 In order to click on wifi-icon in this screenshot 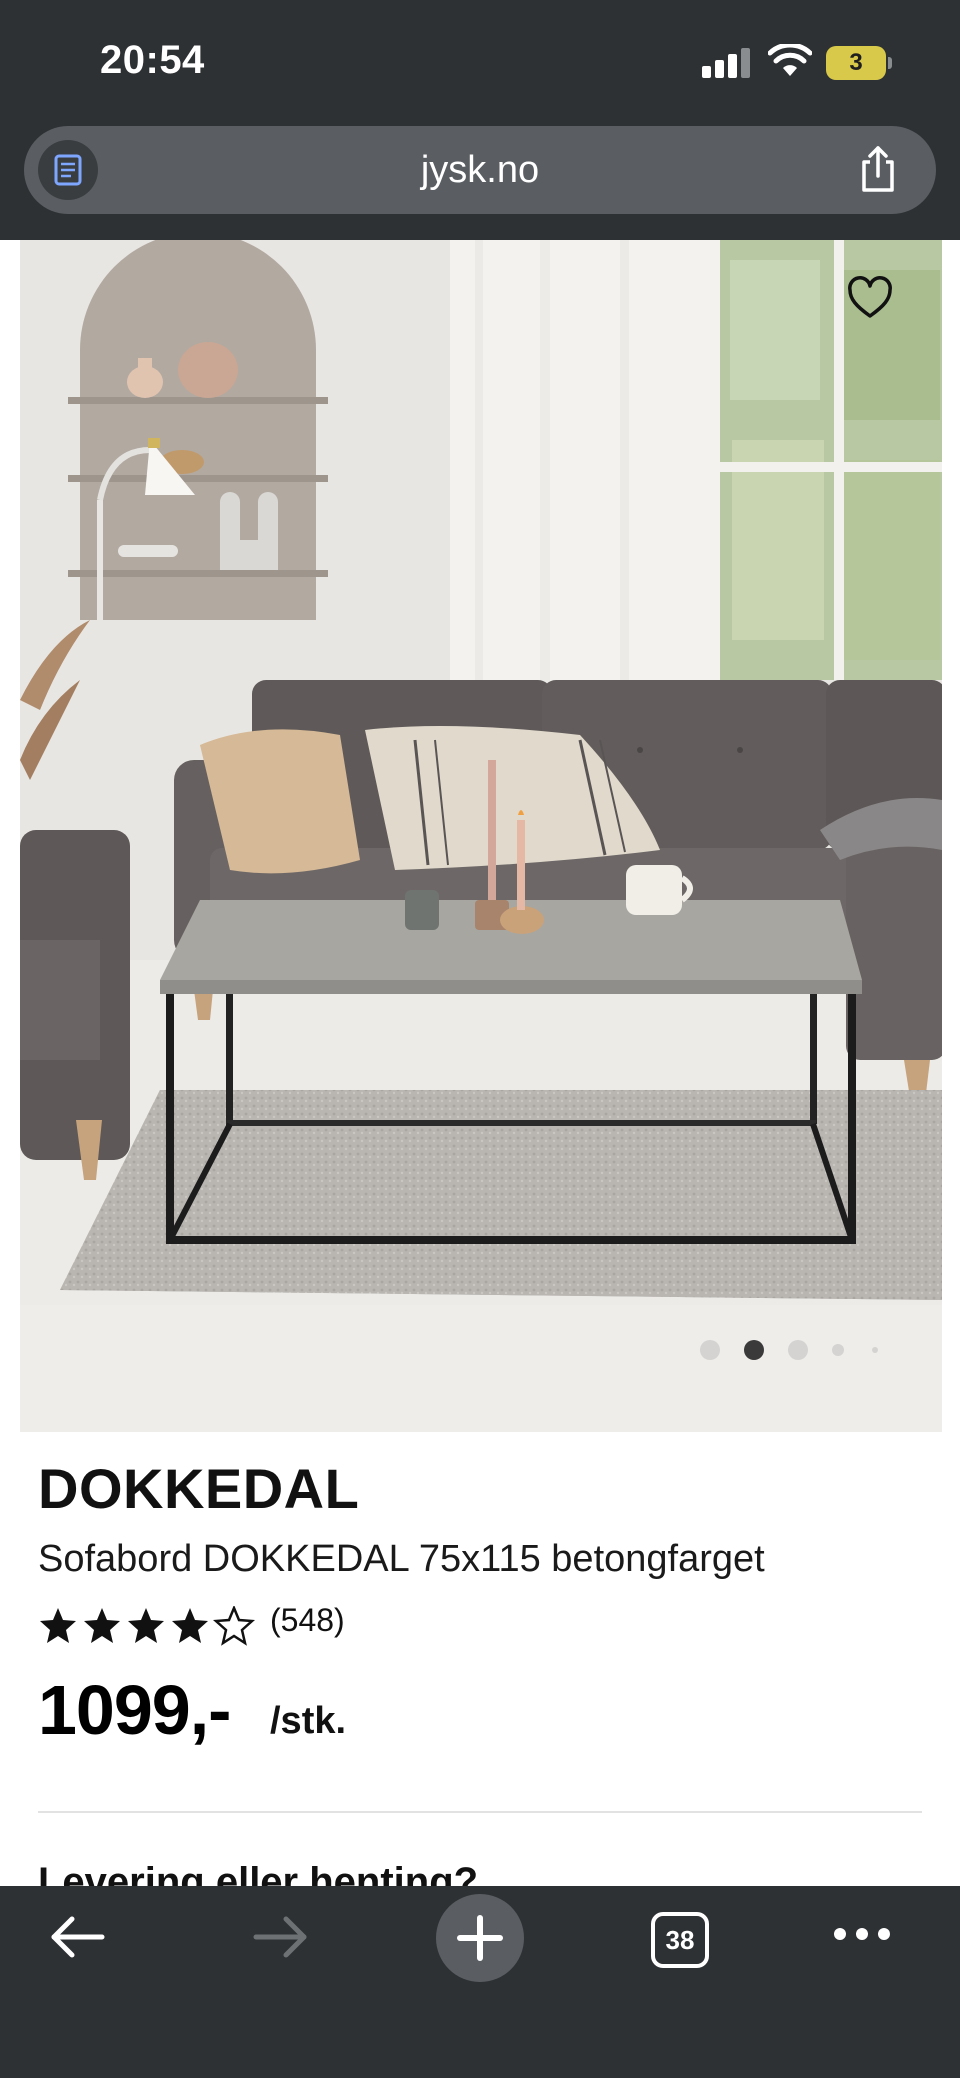, I will do `click(790, 60)`.